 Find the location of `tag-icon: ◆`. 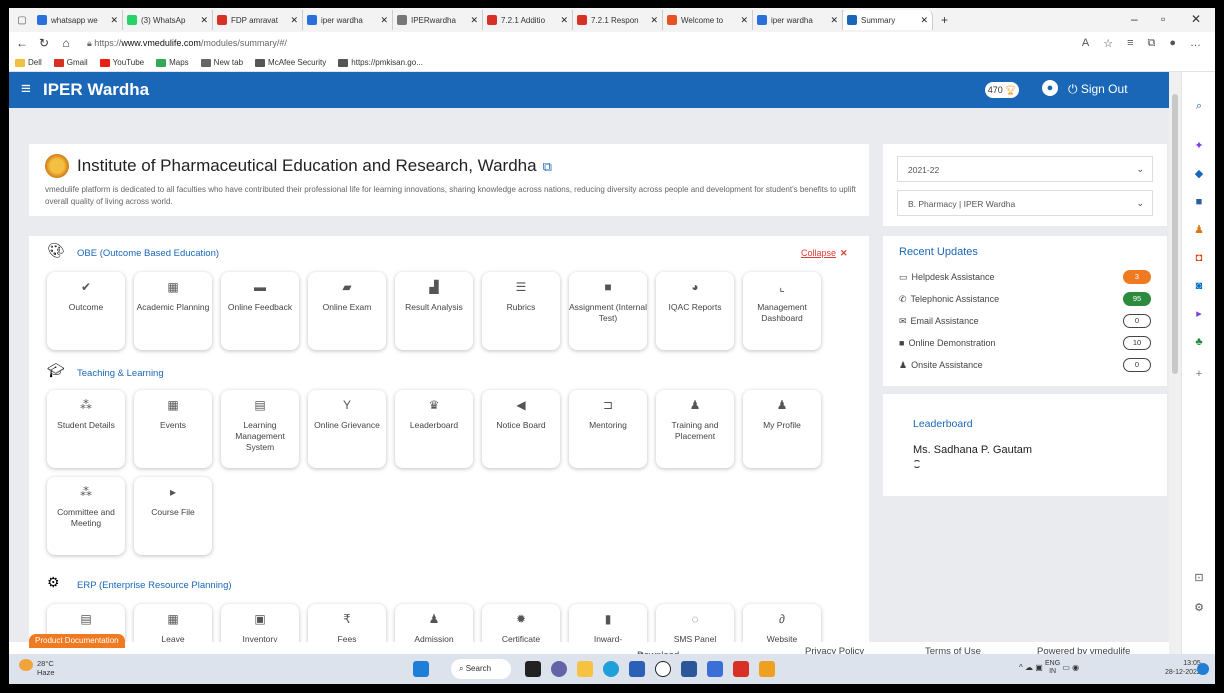

tag-icon: ◆ is located at coordinates (1199, 174).